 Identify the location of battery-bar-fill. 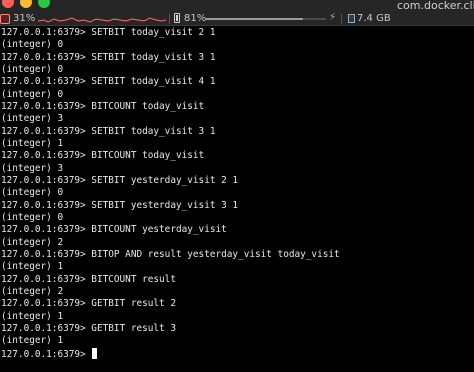
(255, 19).